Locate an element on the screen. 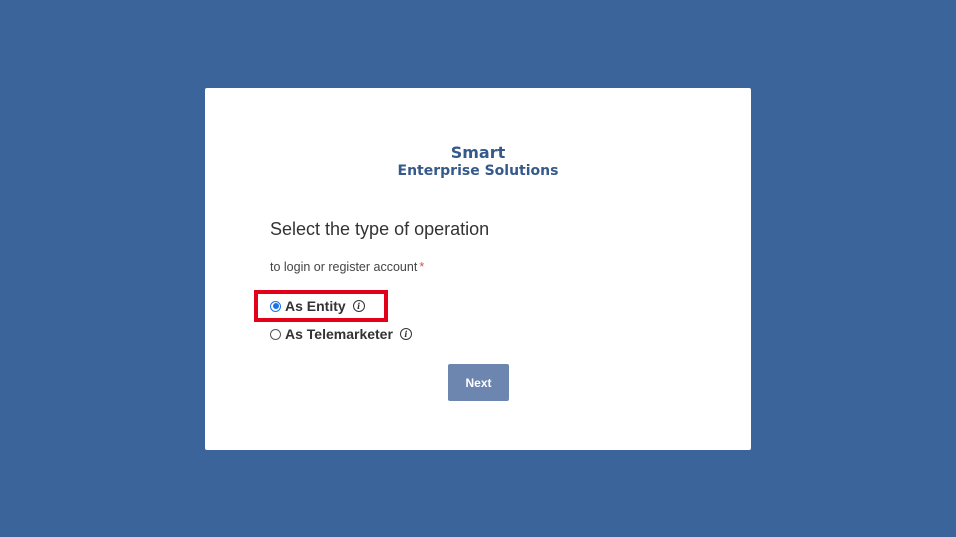 The width and height of the screenshot is (956, 537). subtext-label: to login or register account is located at coordinates (344, 267).